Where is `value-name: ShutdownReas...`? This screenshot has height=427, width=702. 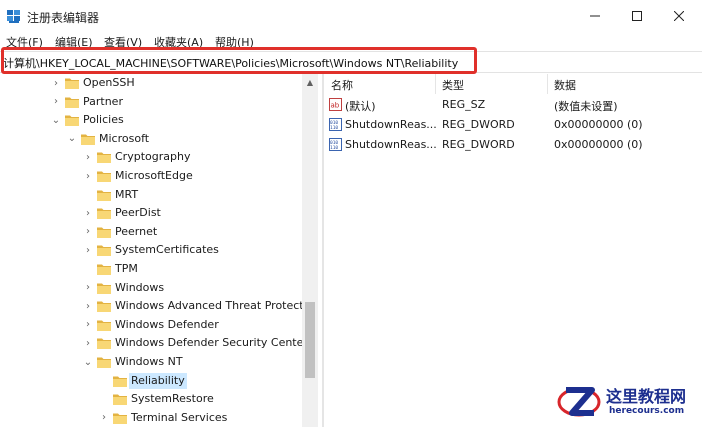 value-name: ShutdownReas... is located at coordinates (391, 124).